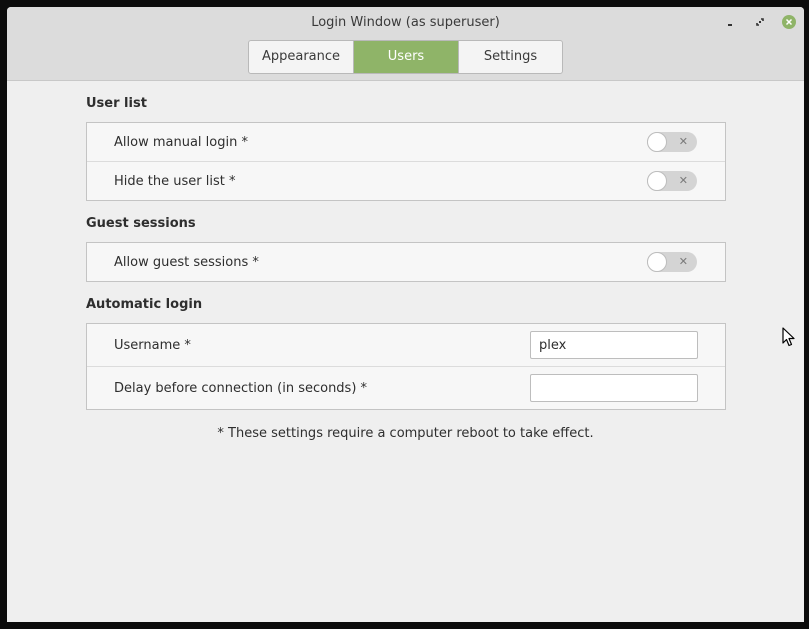 The height and width of the screenshot is (629, 809). What do you see at coordinates (672, 181) in the screenshot?
I see `hide-user-list-switch: ✕` at bounding box center [672, 181].